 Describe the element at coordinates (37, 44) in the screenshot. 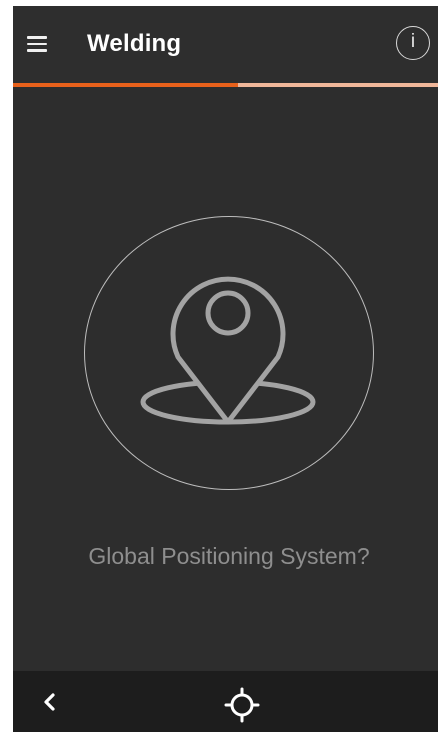

I see `hamburger-menu-icon` at that location.